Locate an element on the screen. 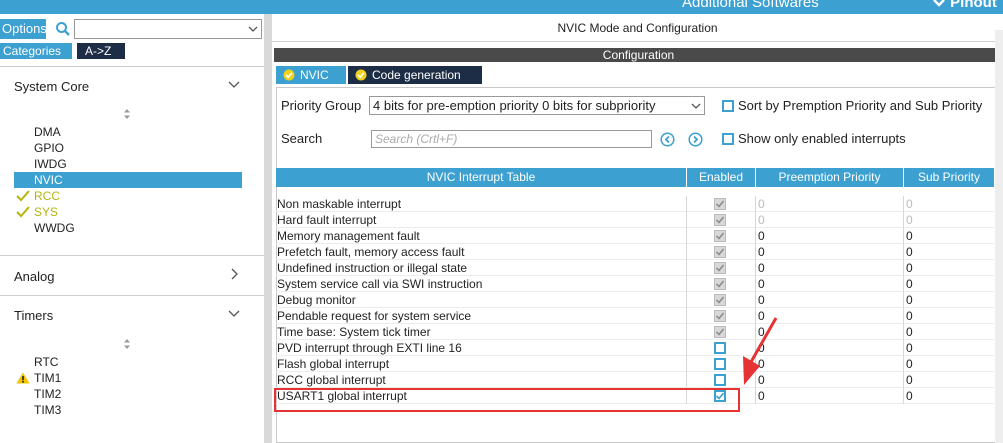 The width and height of the screenshot is (1003, 443). tree-item-label: IWDG is located at coordinates (50, 164).